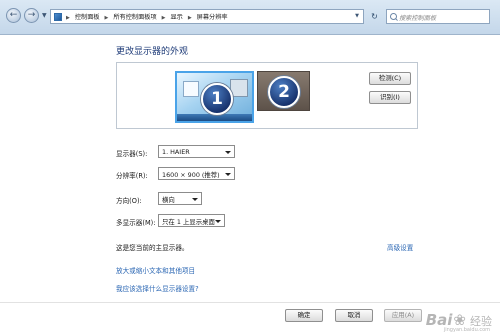 The image size is (500, 333). What do you see at coordinates (87, 17) in the screenshot?
I see `breadcrumb-item: 控制面板` at bounding box center [87, 17].